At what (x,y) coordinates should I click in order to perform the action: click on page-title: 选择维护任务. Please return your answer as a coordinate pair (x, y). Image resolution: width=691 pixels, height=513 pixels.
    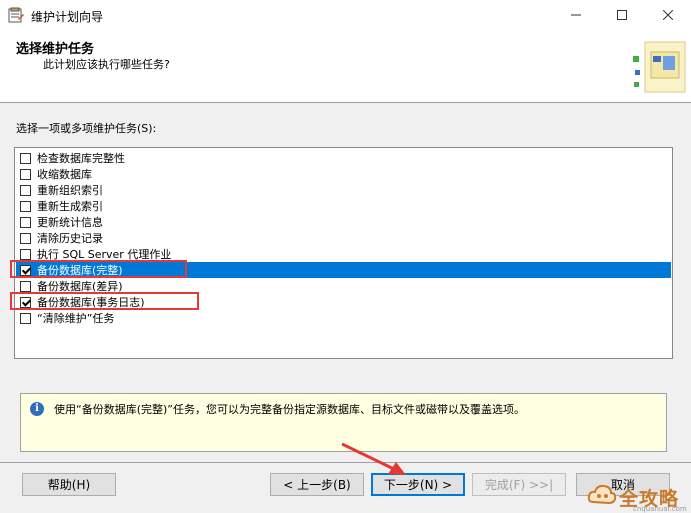
    Looking at the image, I should click on (55, 49).